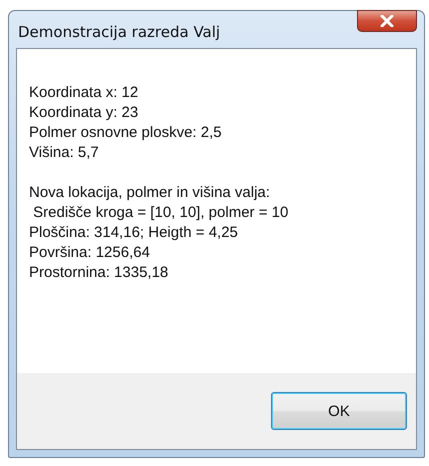 The width and height of the screenshot is (429, 466). I want to click on message-line: Prostornina: 1335,18, so click(99, 273).